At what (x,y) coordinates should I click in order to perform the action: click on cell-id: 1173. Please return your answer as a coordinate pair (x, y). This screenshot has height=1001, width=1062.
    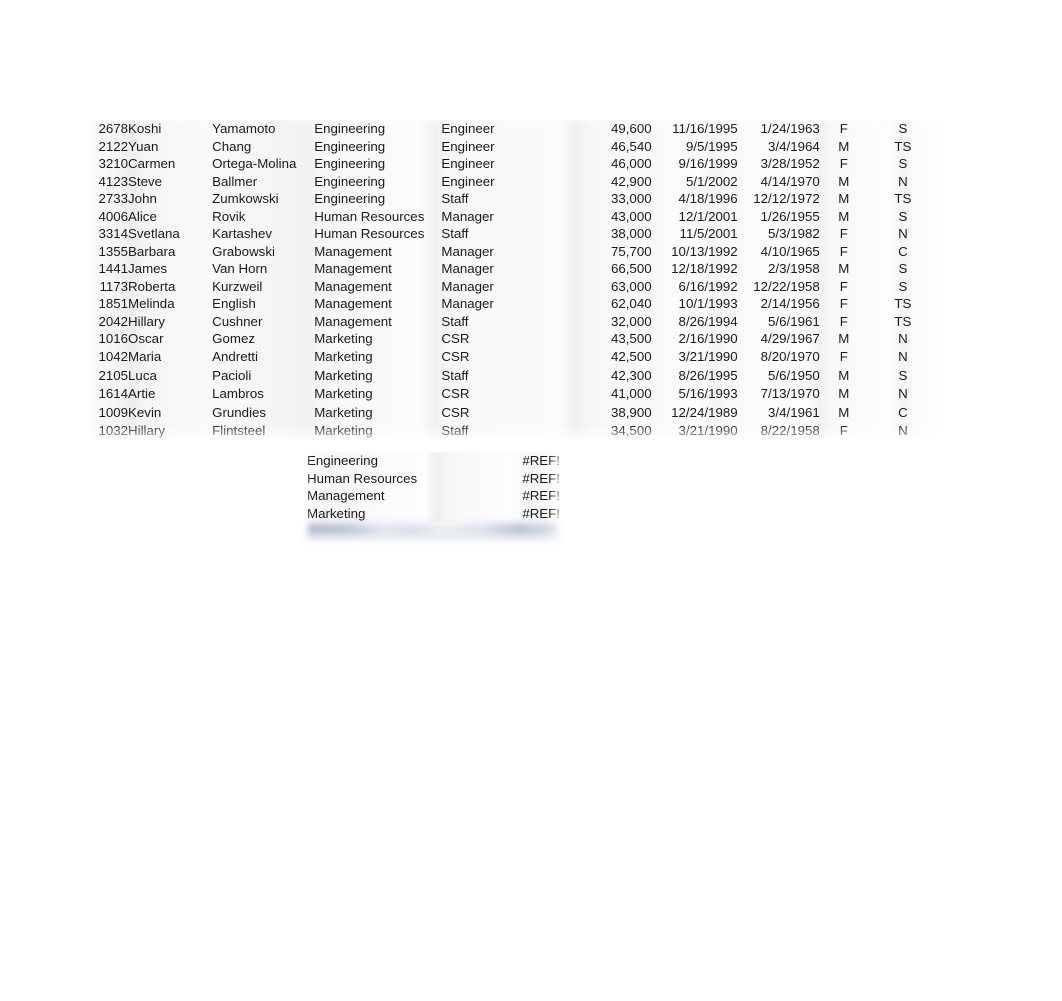
    Looking at the image, I should click on (109, 287).